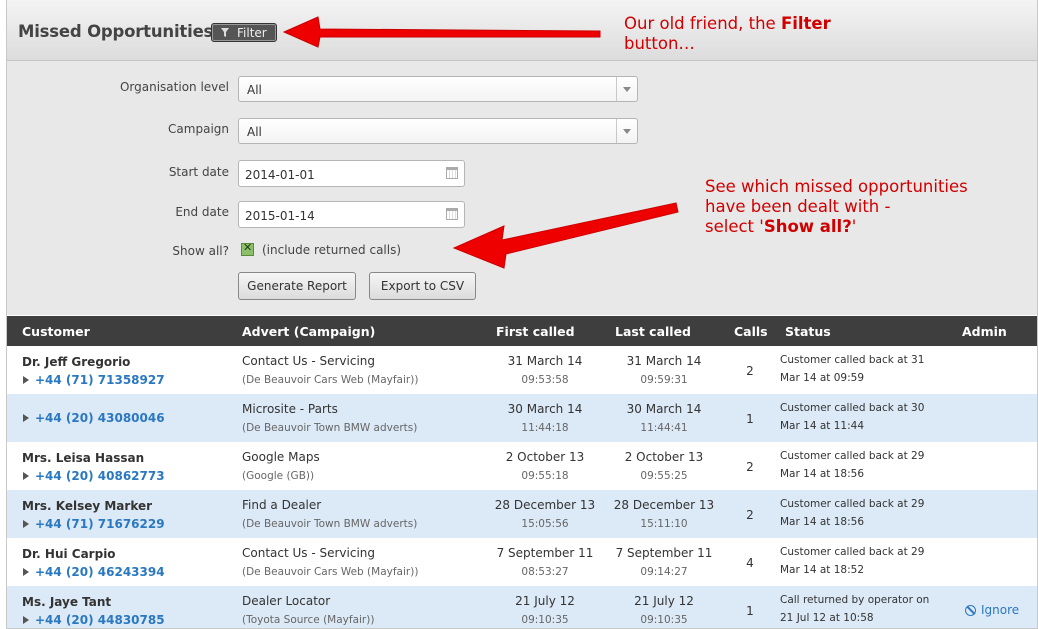 This screenshot has width=1038, height=629. What do you see at coordinates (565, 235) in the screenshot?
I see `arrow-to-show-all` at bounding box center [565, 235].